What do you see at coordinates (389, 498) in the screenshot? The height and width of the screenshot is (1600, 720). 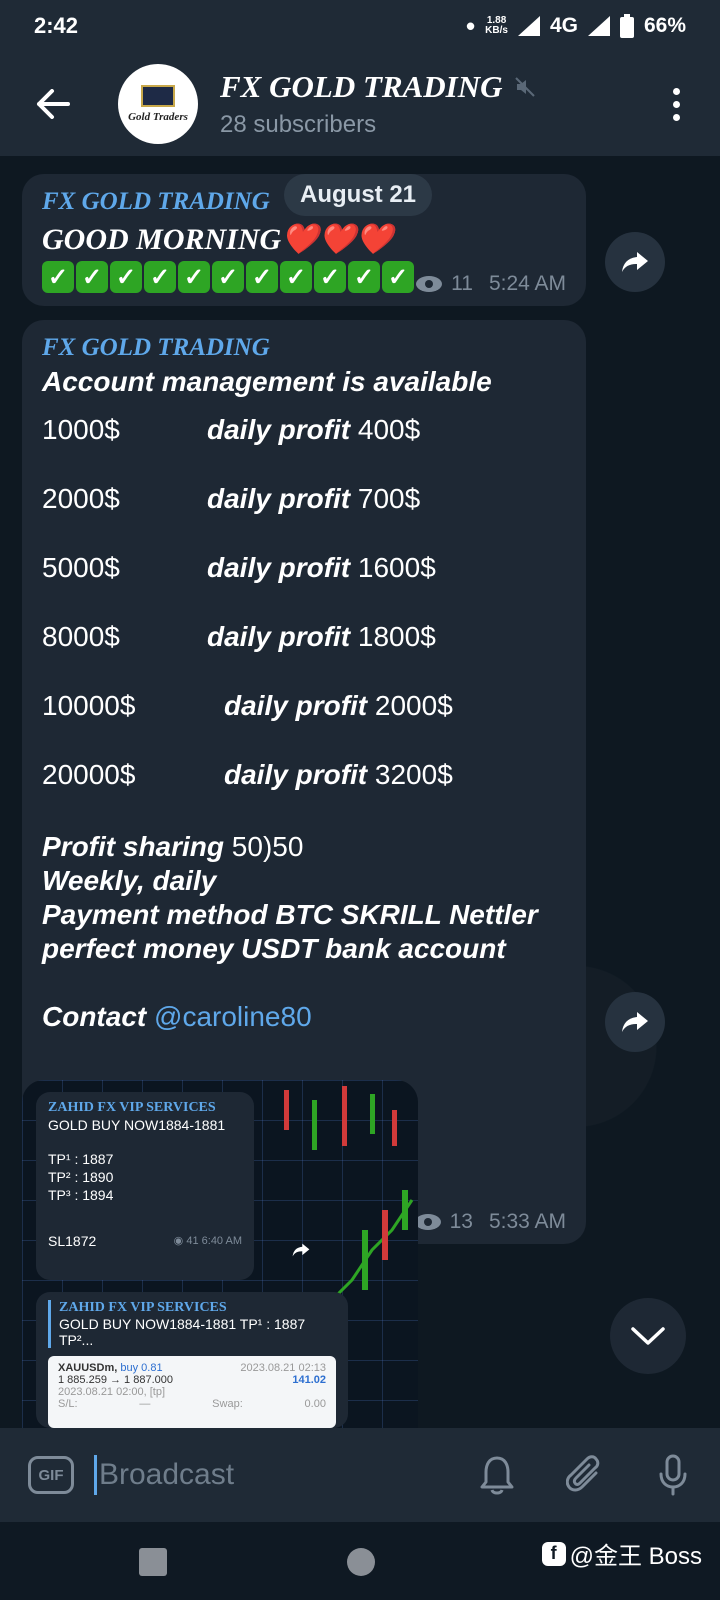 I see `daily-profit-value: 700$` at bounding box center [389, 498].